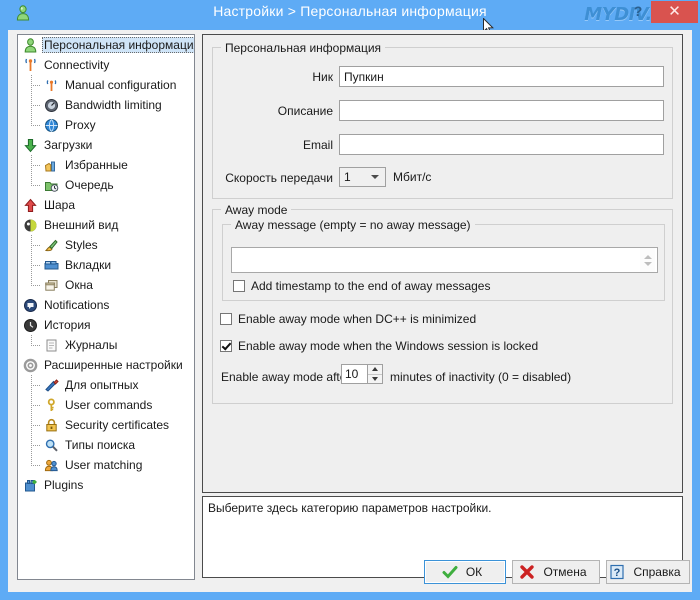 This screenshot has width=700, height=600. What do you see at coordinates (450, 572) in the screenshot?
I see `checkmark-green-icon` at bounding box center [450, 572].